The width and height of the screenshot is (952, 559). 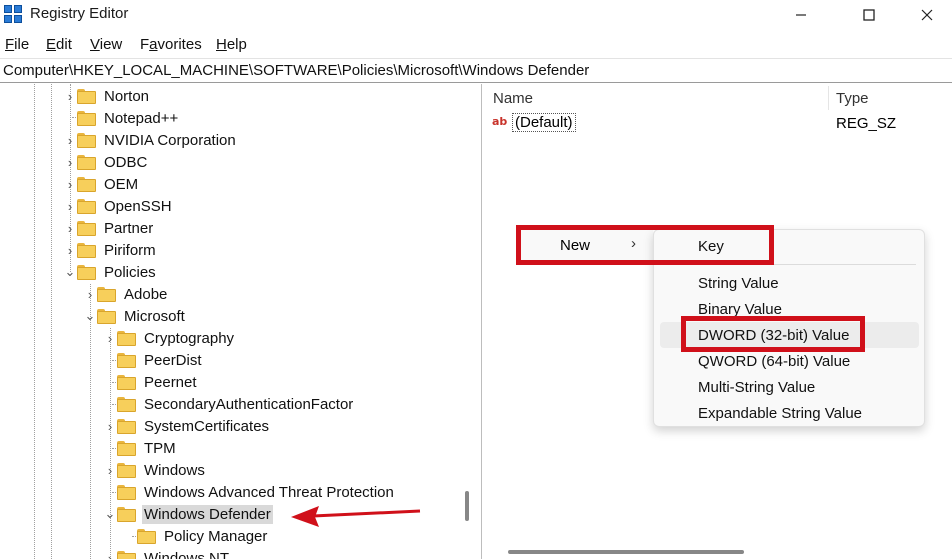 I want to click on value-row-type: REG_SZ, so click(x=866, y=123).